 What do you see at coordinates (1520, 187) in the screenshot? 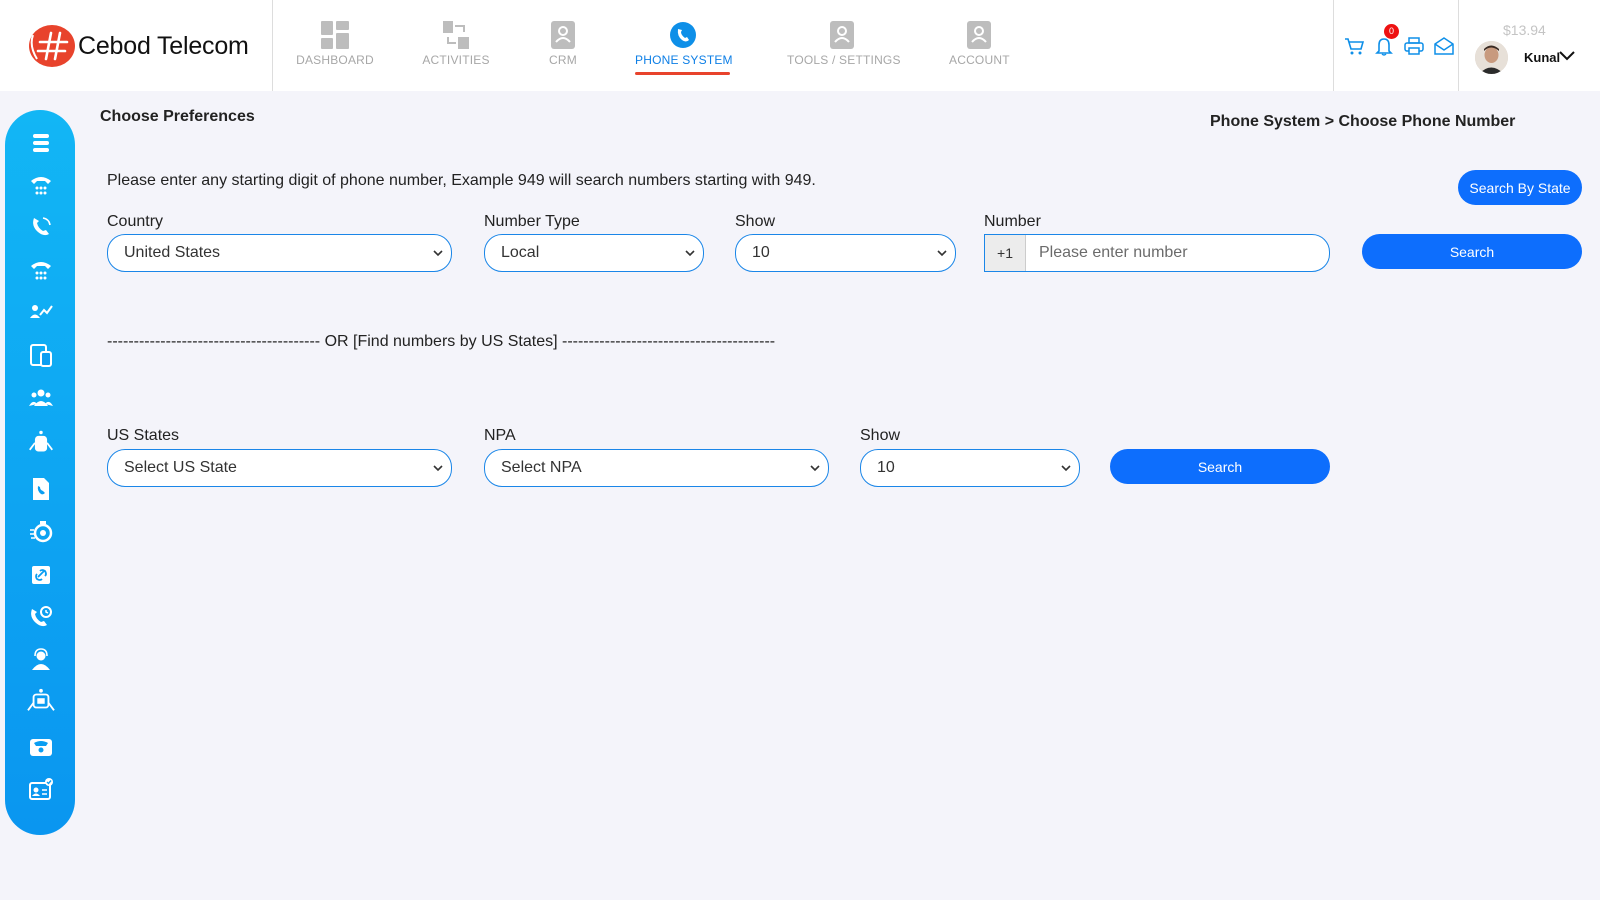
I see `search-by-state-button: Search By State` at bounding box center [1520, 187].